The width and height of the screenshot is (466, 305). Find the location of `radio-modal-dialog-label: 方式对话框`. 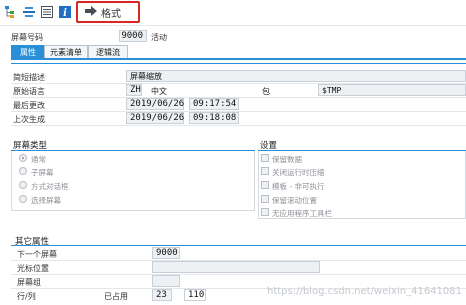

radio-modal-dialog-label: 方式对话框 is located at coordinates (50, 186).